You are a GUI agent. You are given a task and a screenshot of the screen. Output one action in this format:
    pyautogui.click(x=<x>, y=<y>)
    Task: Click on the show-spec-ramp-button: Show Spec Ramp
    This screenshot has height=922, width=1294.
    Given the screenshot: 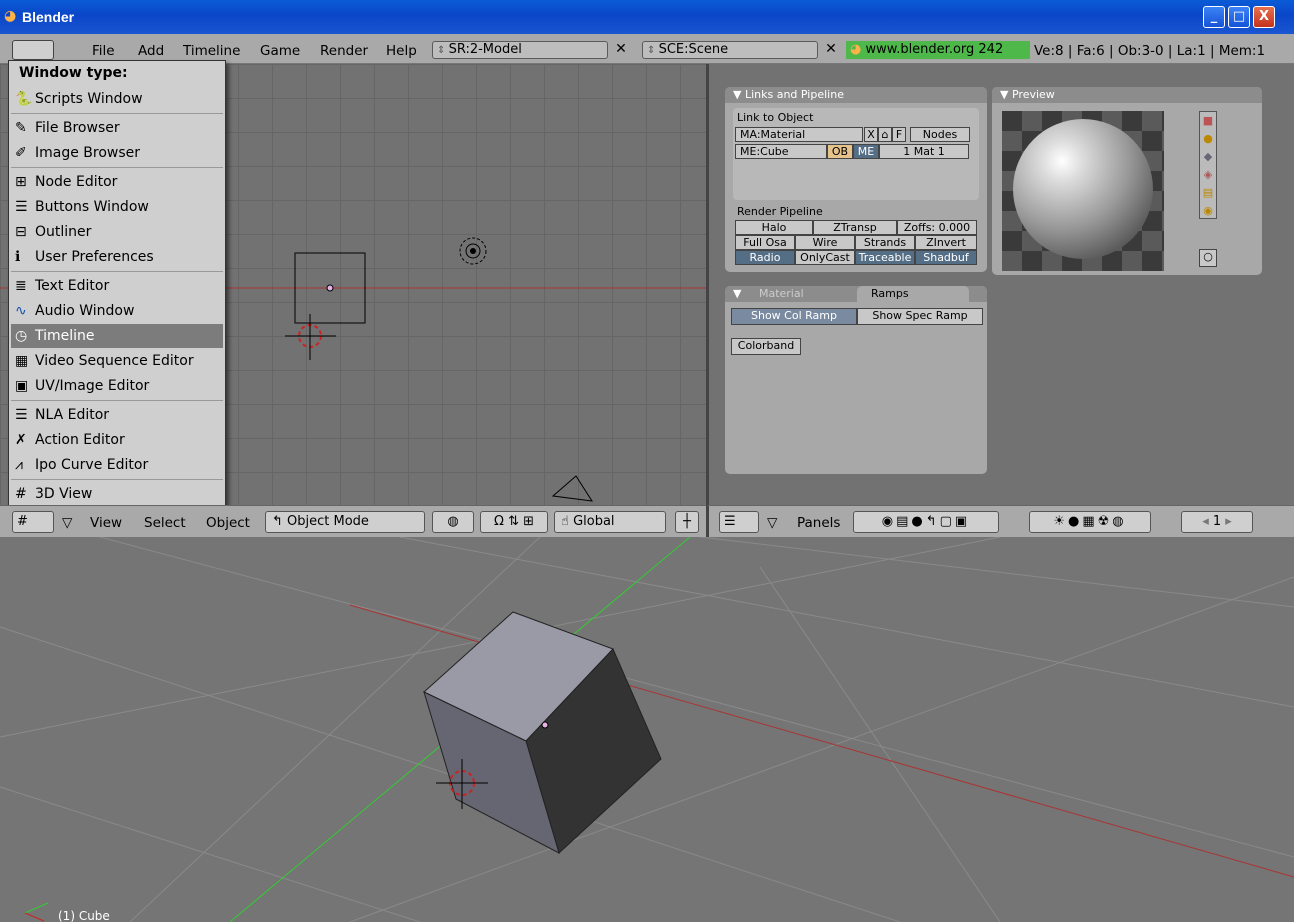 What is the action you would take?
    pyautogui.click(x=920, y=316)
    